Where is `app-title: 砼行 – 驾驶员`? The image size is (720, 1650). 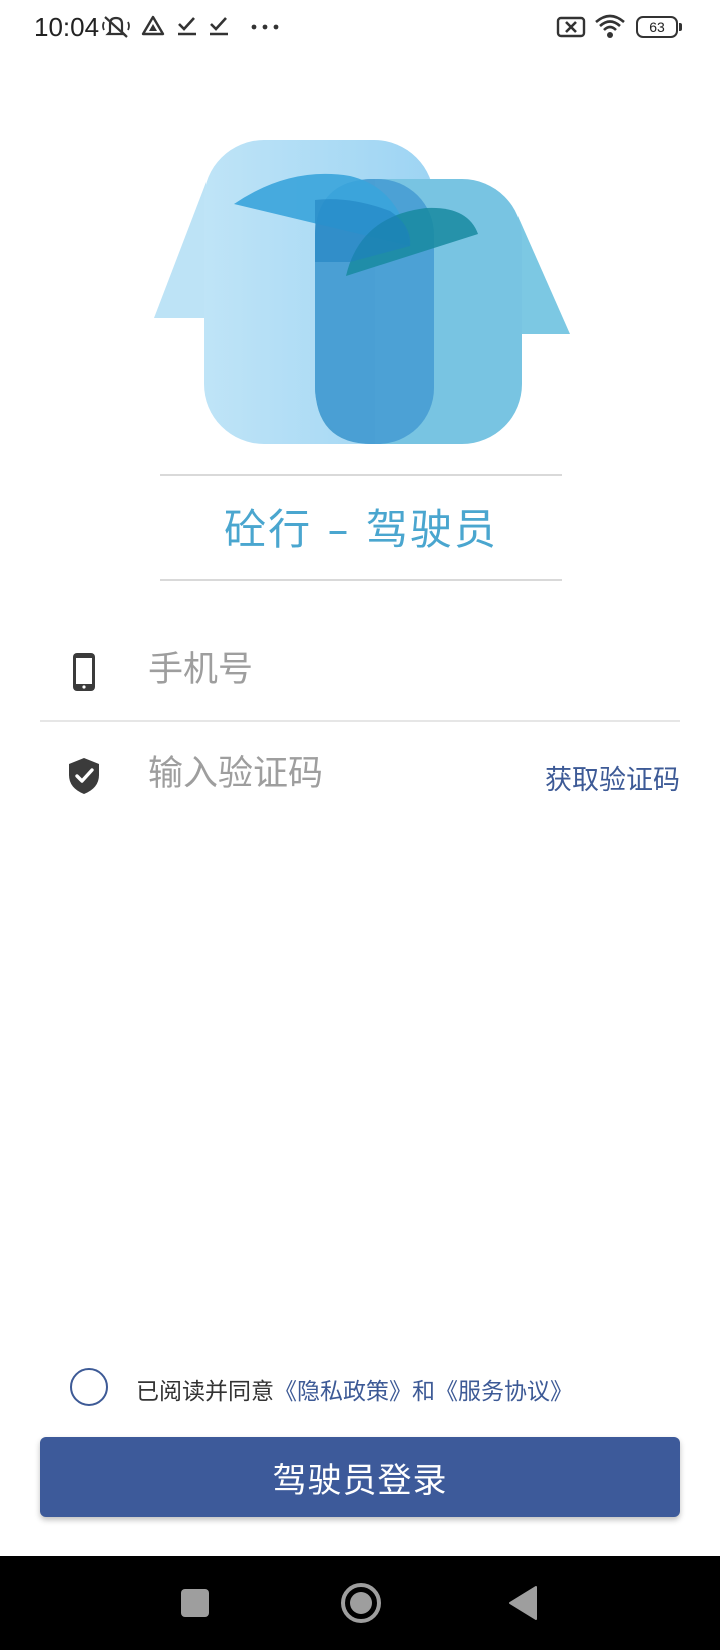
app-title: 砼行 – 驾驶员 is located at coordinates (361, 529).